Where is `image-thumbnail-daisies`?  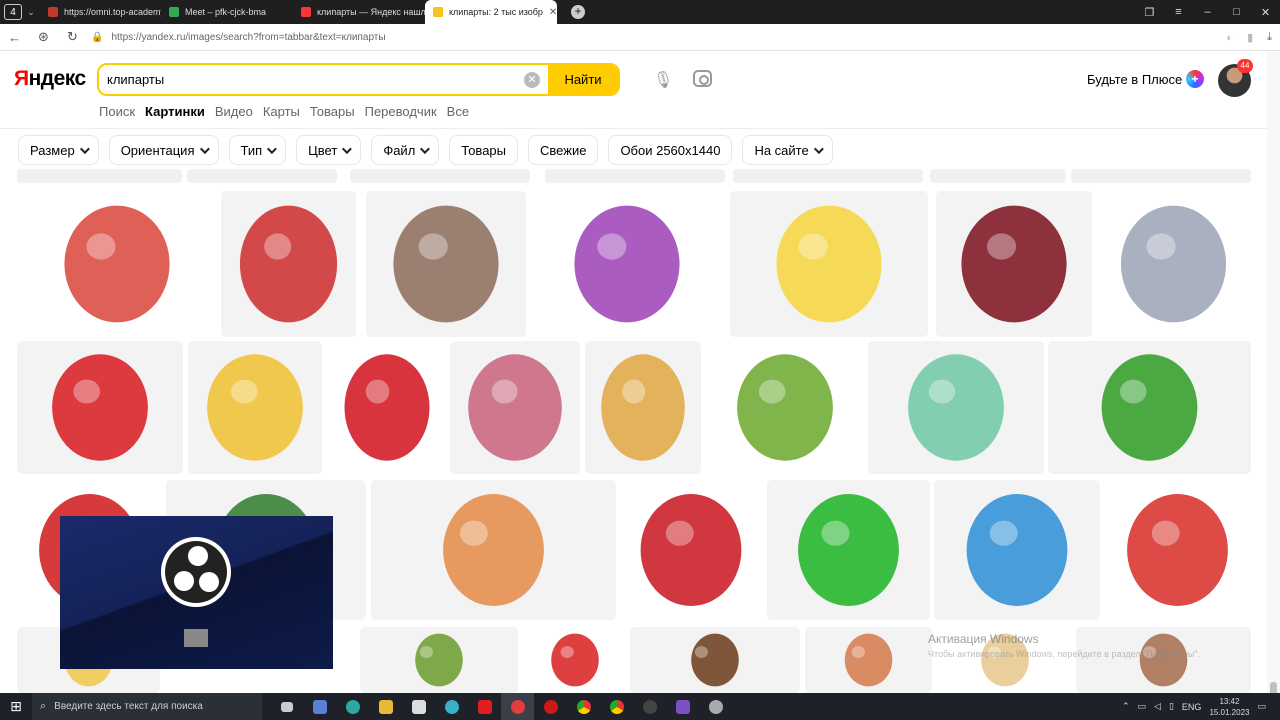 image-thumbnail-daisies is located at coordinates (255, 407).